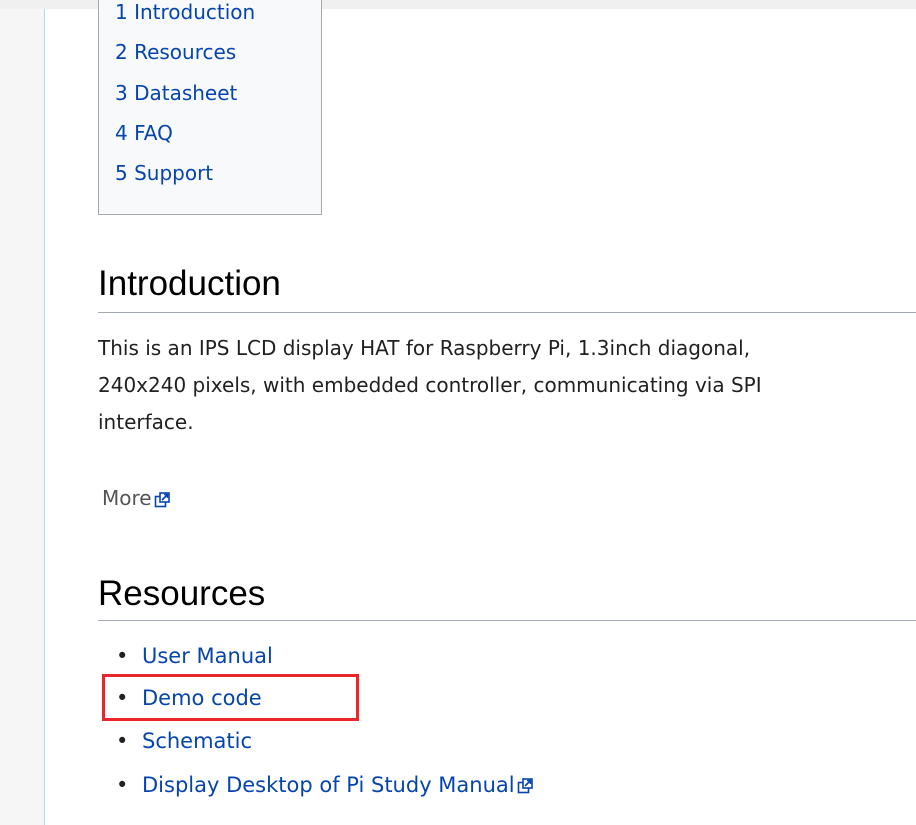  I want to click on schematic-link: Schematic, so click(197, 741).